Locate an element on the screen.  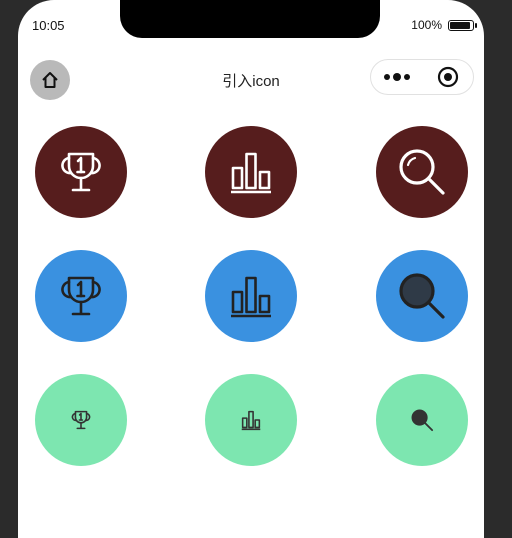
more-icon is located at coordinates (396, 77).